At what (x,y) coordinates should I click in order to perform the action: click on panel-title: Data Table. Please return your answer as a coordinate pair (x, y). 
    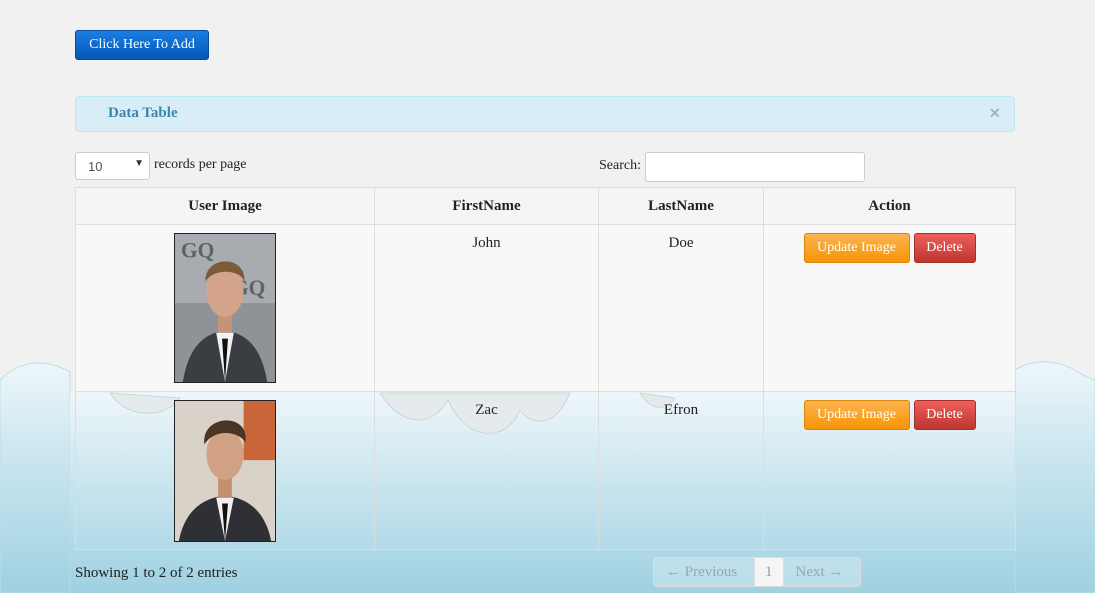
    Looking at the image, I should click on (143, 113).